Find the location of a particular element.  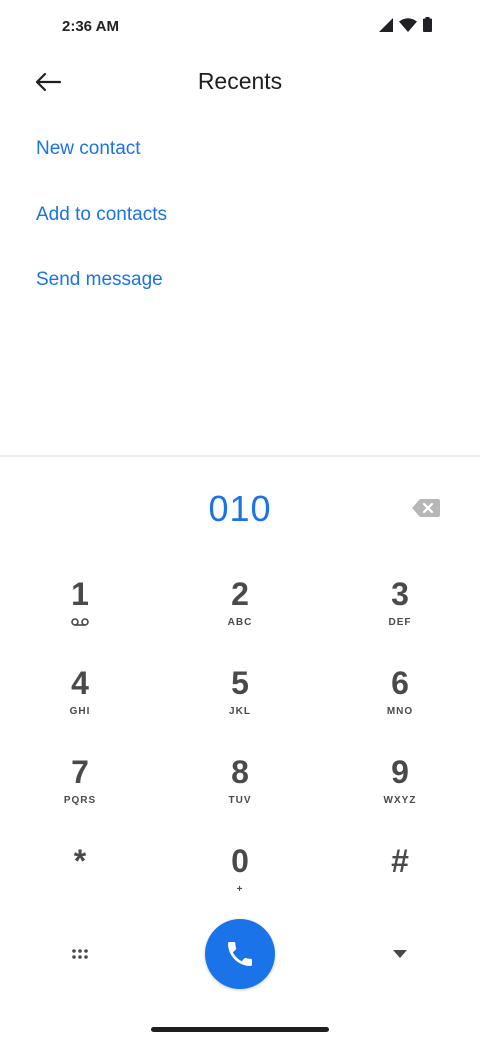

key-digit: 0 is located at coordinates (240, 861).